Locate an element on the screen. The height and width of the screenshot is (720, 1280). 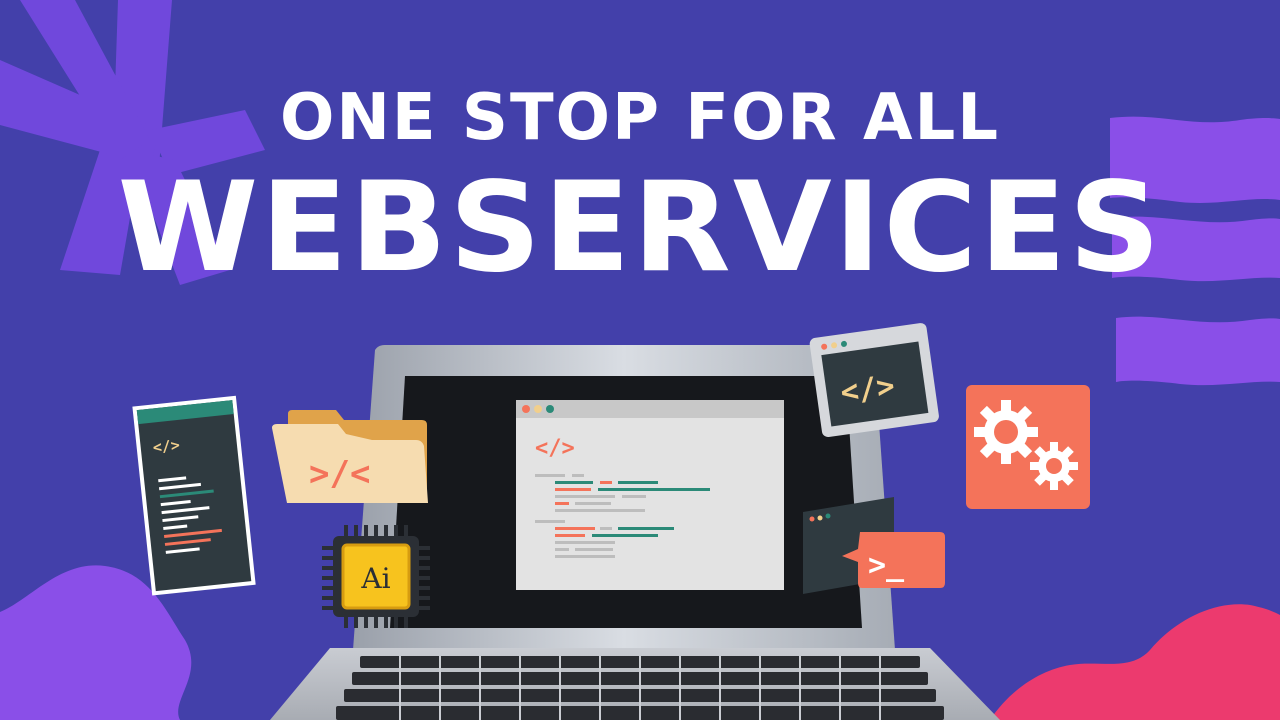
terminal-window-icon: >_ is located at coordinates (874, 545).